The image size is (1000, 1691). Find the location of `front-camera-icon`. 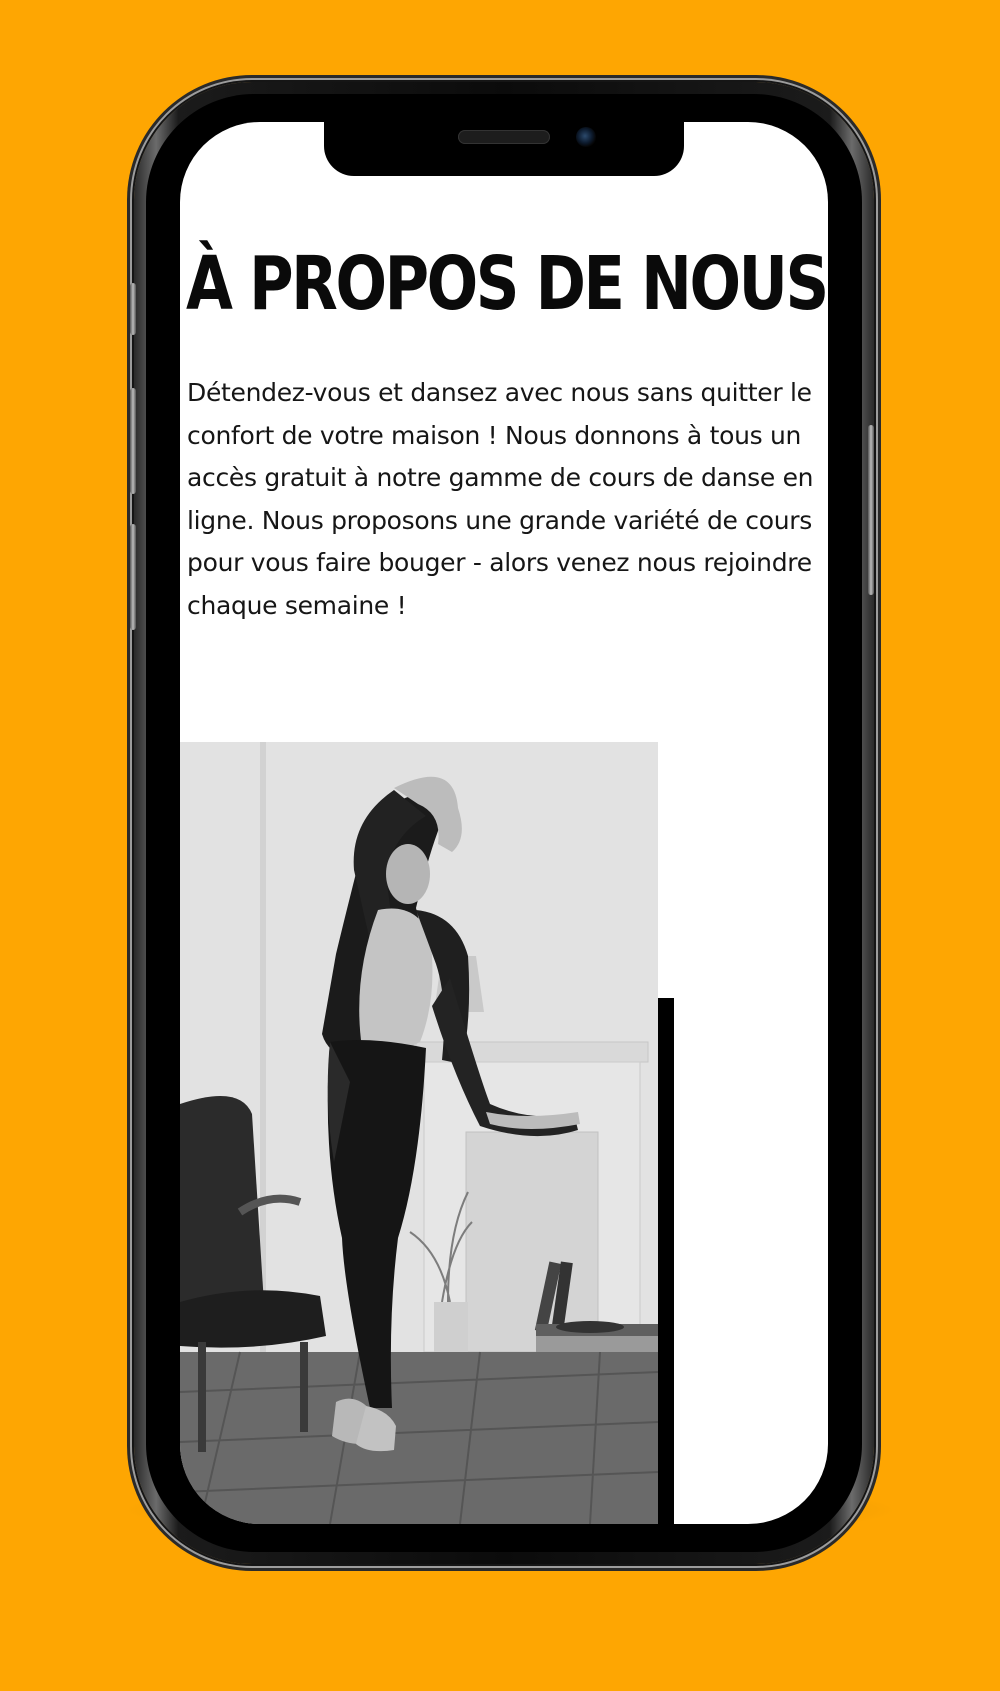

front-camera-icon is located at coordinates (586, 137).